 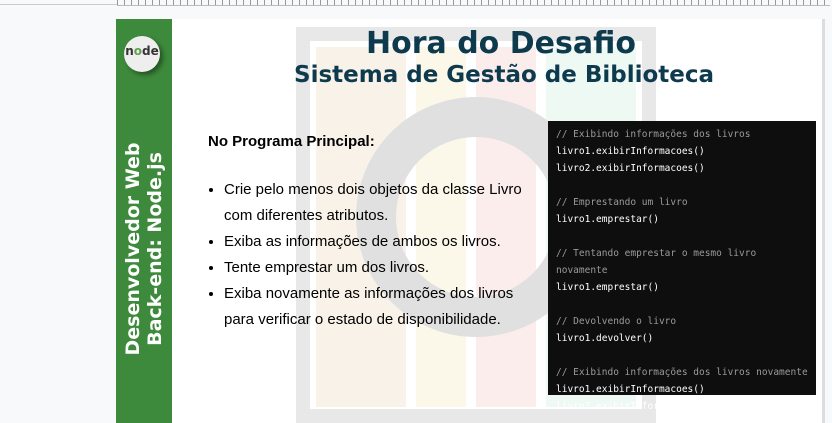 I want to click on course-line-1: Desenvolvedor Web, so click(x=133, y=249).